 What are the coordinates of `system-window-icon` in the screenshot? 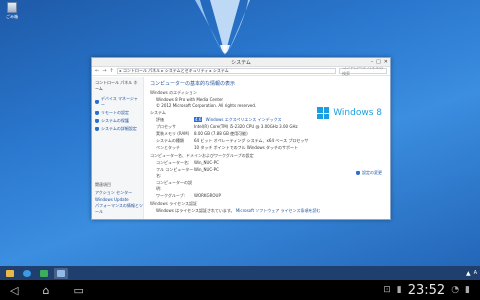 It's located at (61, 273).